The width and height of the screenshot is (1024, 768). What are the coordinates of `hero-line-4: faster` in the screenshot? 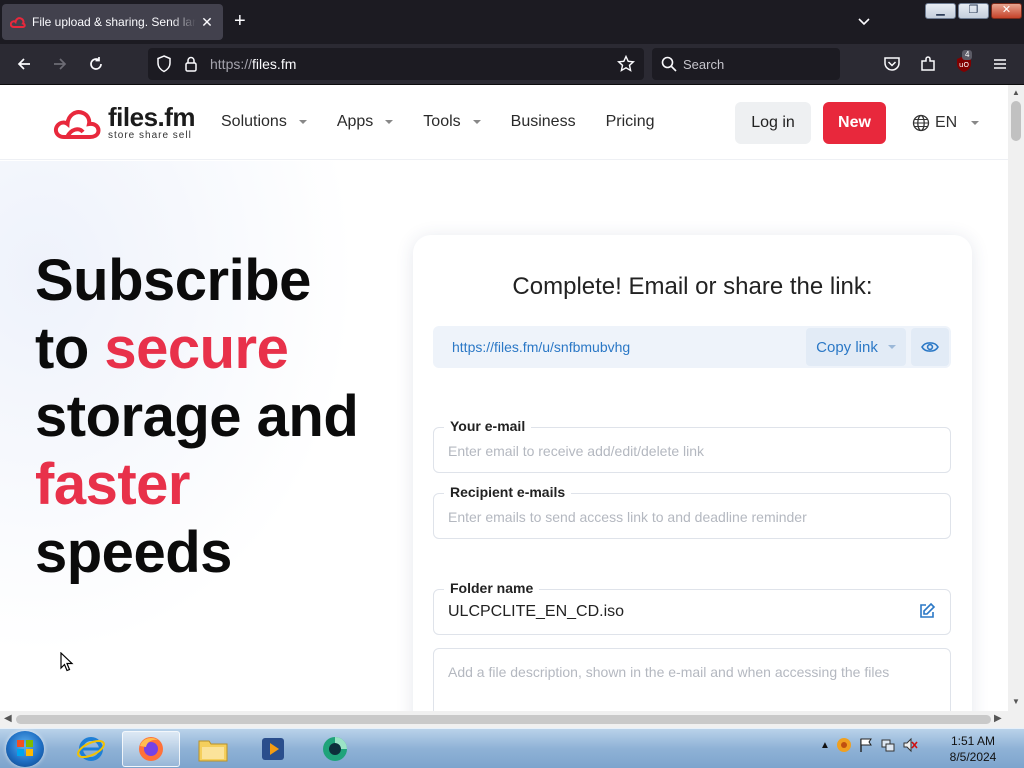 It's located at (112, 484).